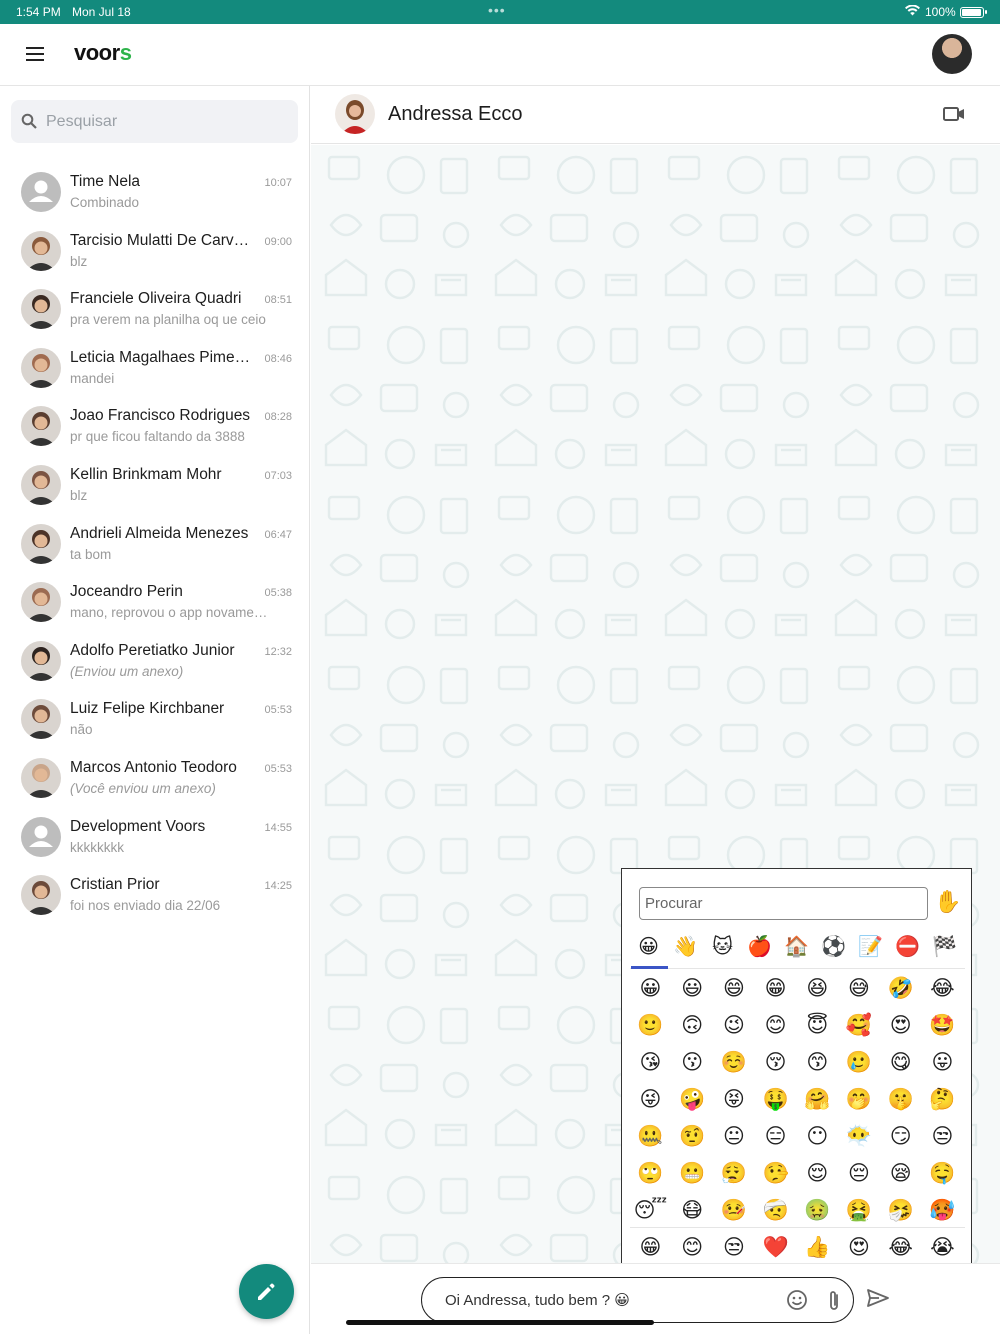  I want to click on emoji-option: 🤐, so click(650, 1136).